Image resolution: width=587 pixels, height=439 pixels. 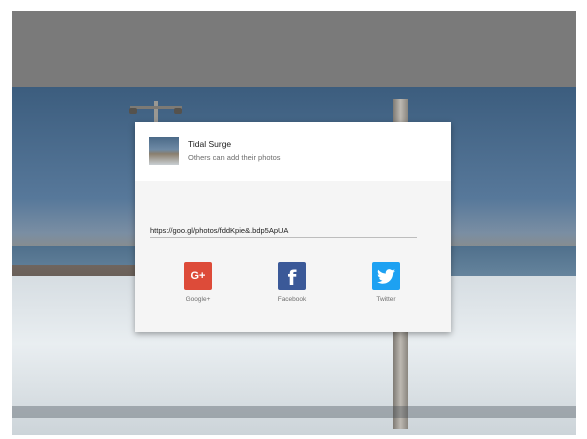 What do you see at coordinates (198, 299) in the screenshot?
I see `google-plus-label: Google+` at bounding box center [198, 299].